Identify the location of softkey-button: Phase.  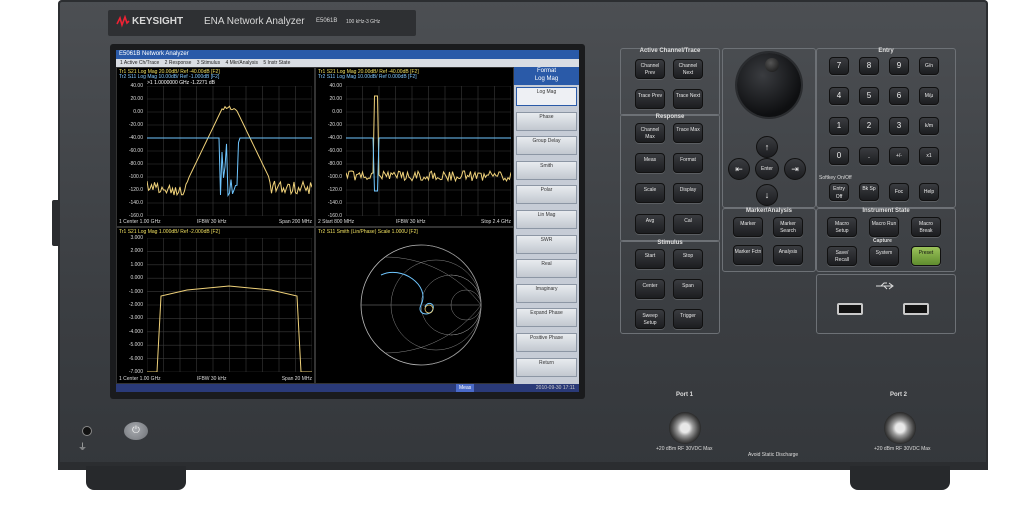
(546, 121).